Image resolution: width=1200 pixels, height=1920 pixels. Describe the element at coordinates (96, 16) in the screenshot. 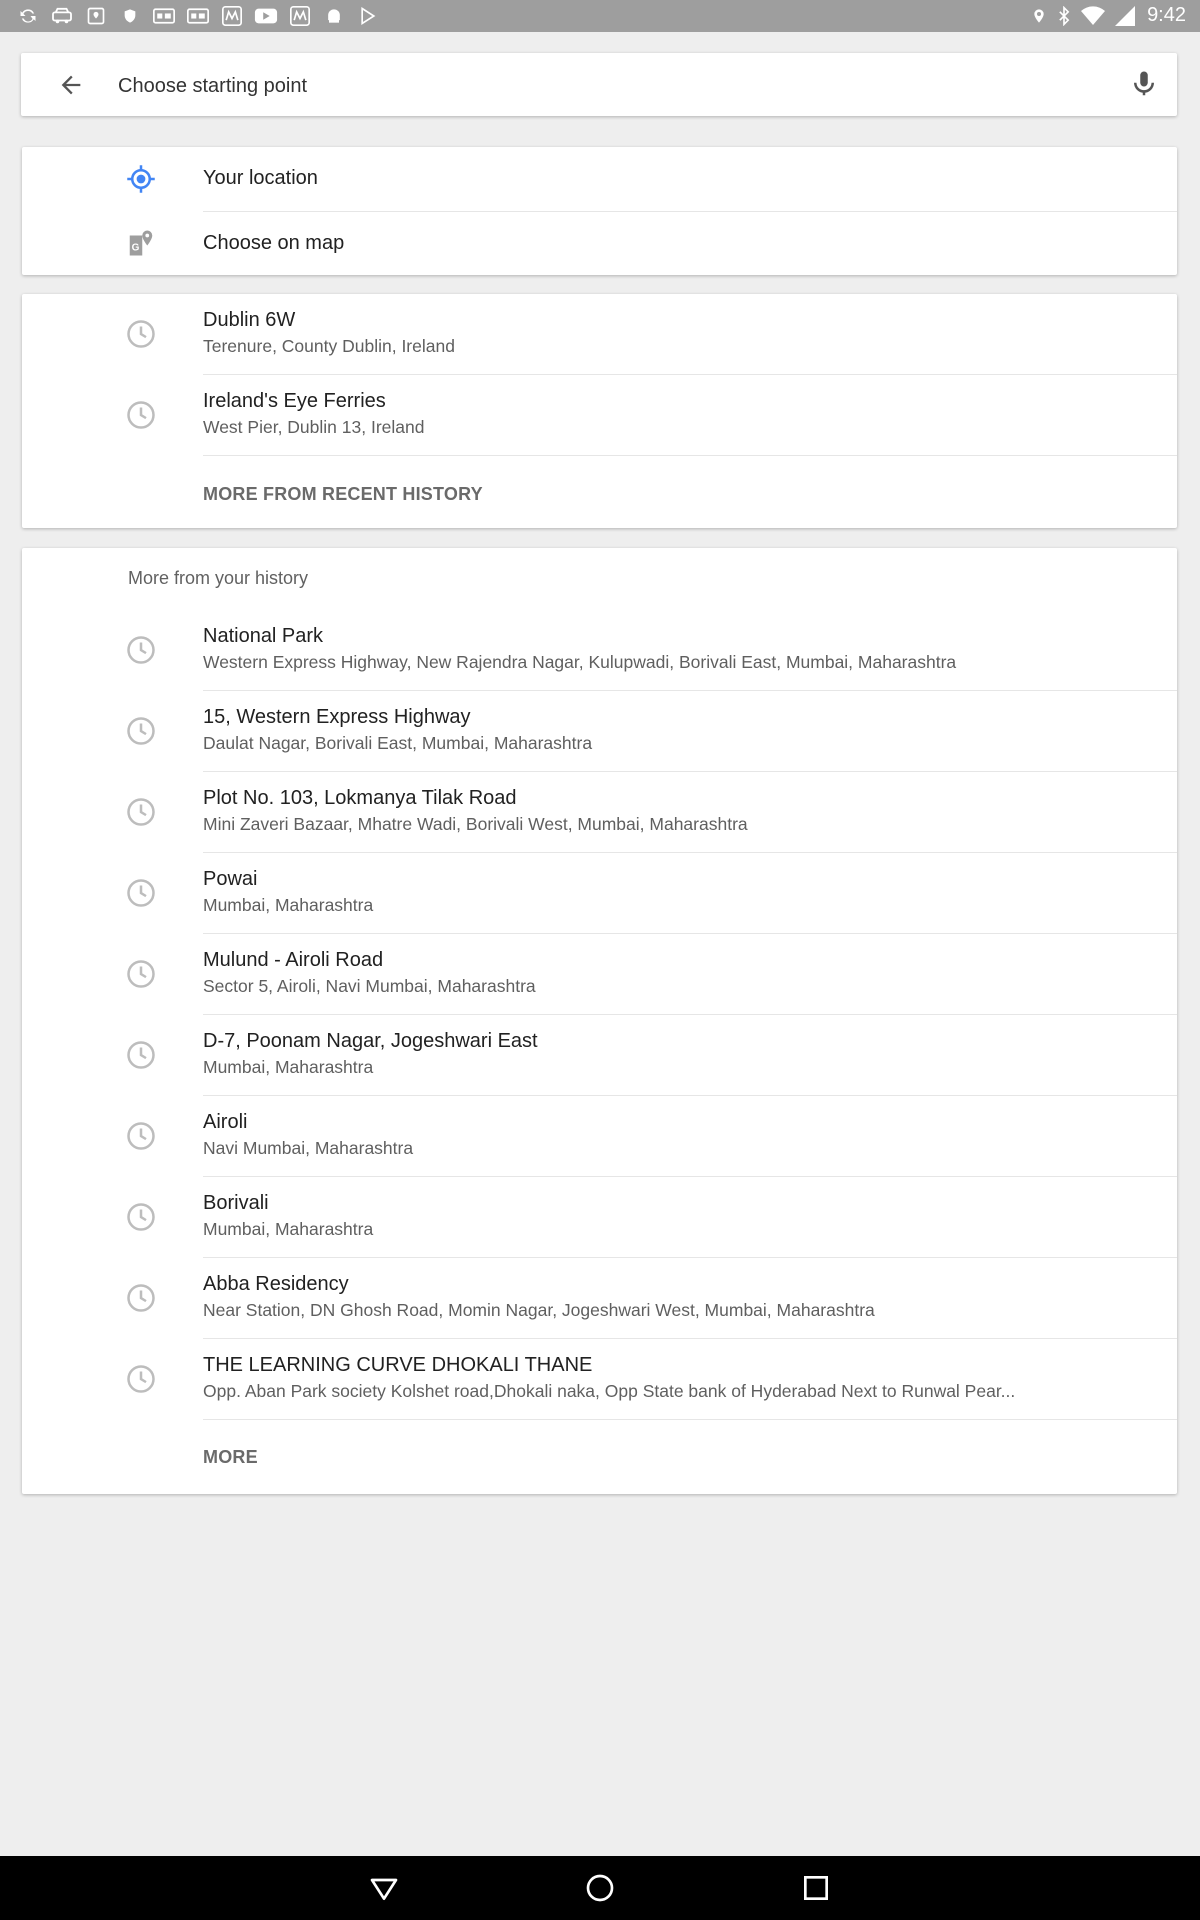

I see `maps-icon` at that location.